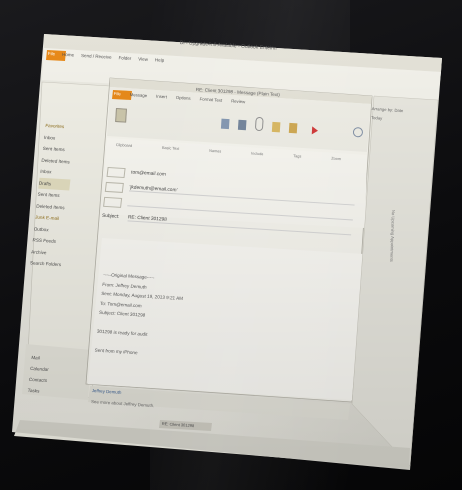  Describe the element at coordinates (37, 391) in the screenshot. I see `nav-tasks: Tasks` at that location.